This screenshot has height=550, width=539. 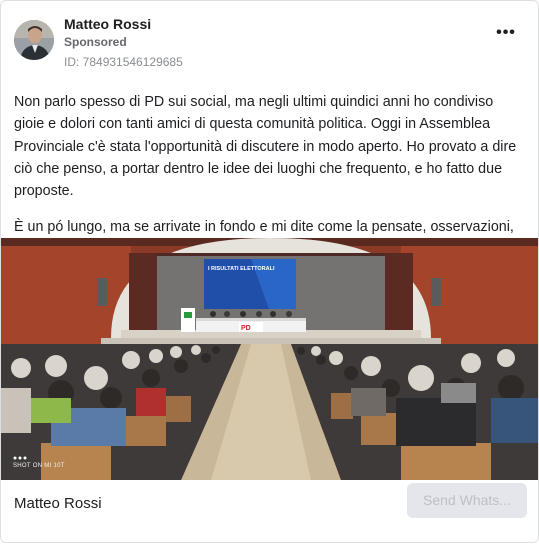 What do you see at coordinates (39, 466) in the screenshot?
I see `camera-watermark: SHOT ON MI 10T` at bounding box center [39, 466].